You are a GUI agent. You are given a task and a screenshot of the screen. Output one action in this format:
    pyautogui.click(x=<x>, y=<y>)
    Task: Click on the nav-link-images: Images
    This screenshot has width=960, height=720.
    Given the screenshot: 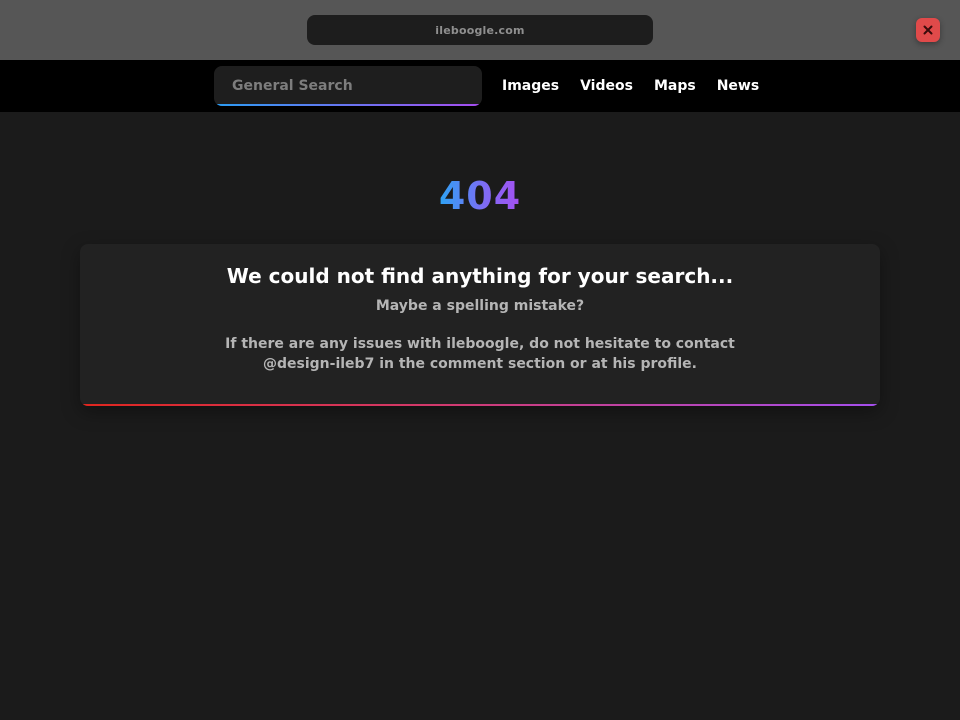 What is the action you would take?
    pyautogui.click(x=530, y=86)
    